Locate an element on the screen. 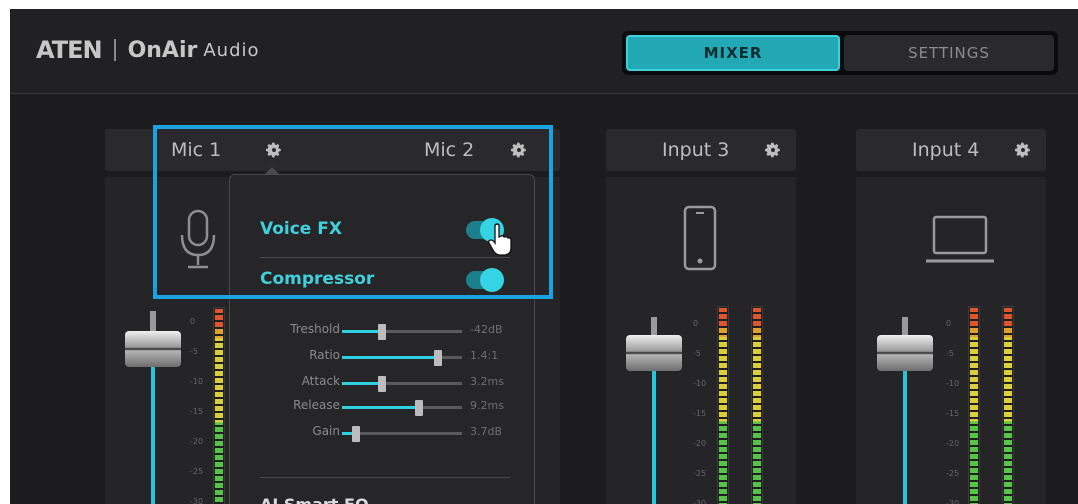  channel-label-input-3: Input 3 is located at coordinates (696, 150).